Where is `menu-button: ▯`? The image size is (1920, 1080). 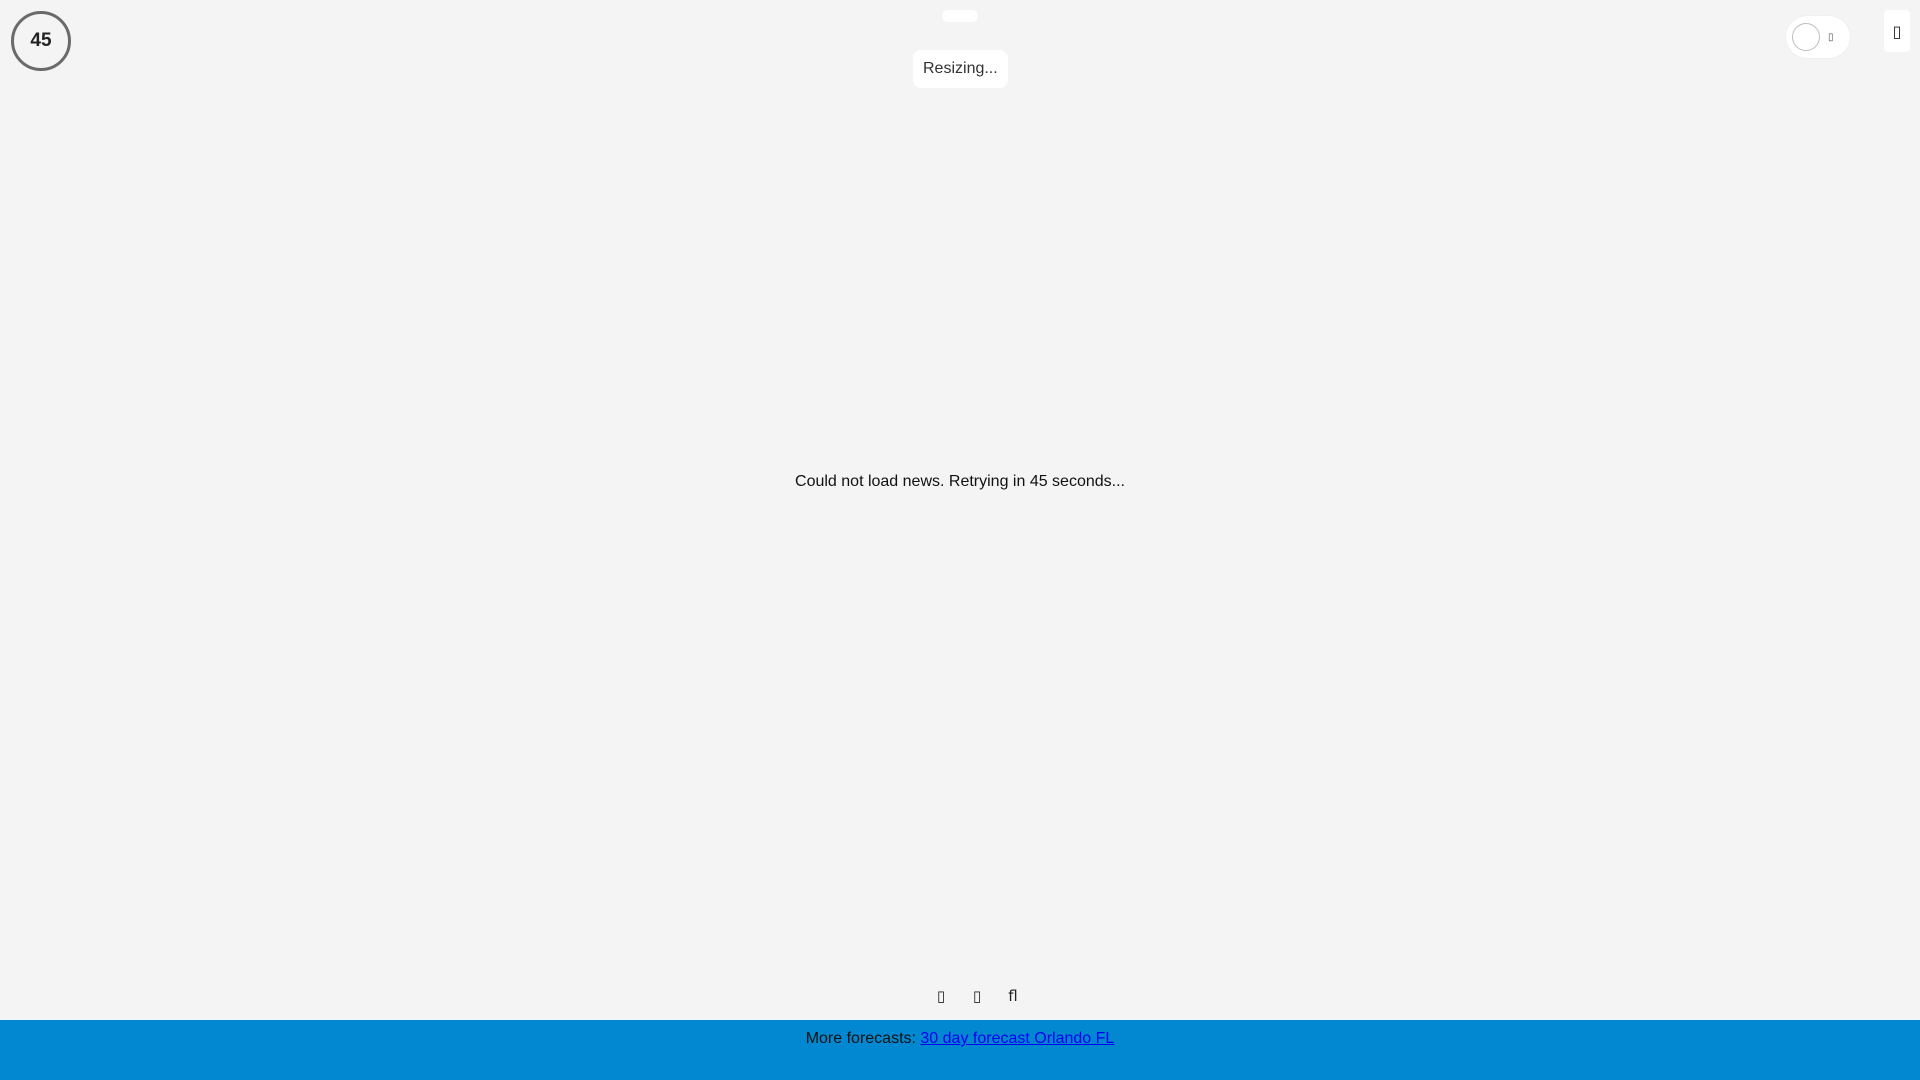 menu-button: ▯ is located at coordinates (1897, 31).